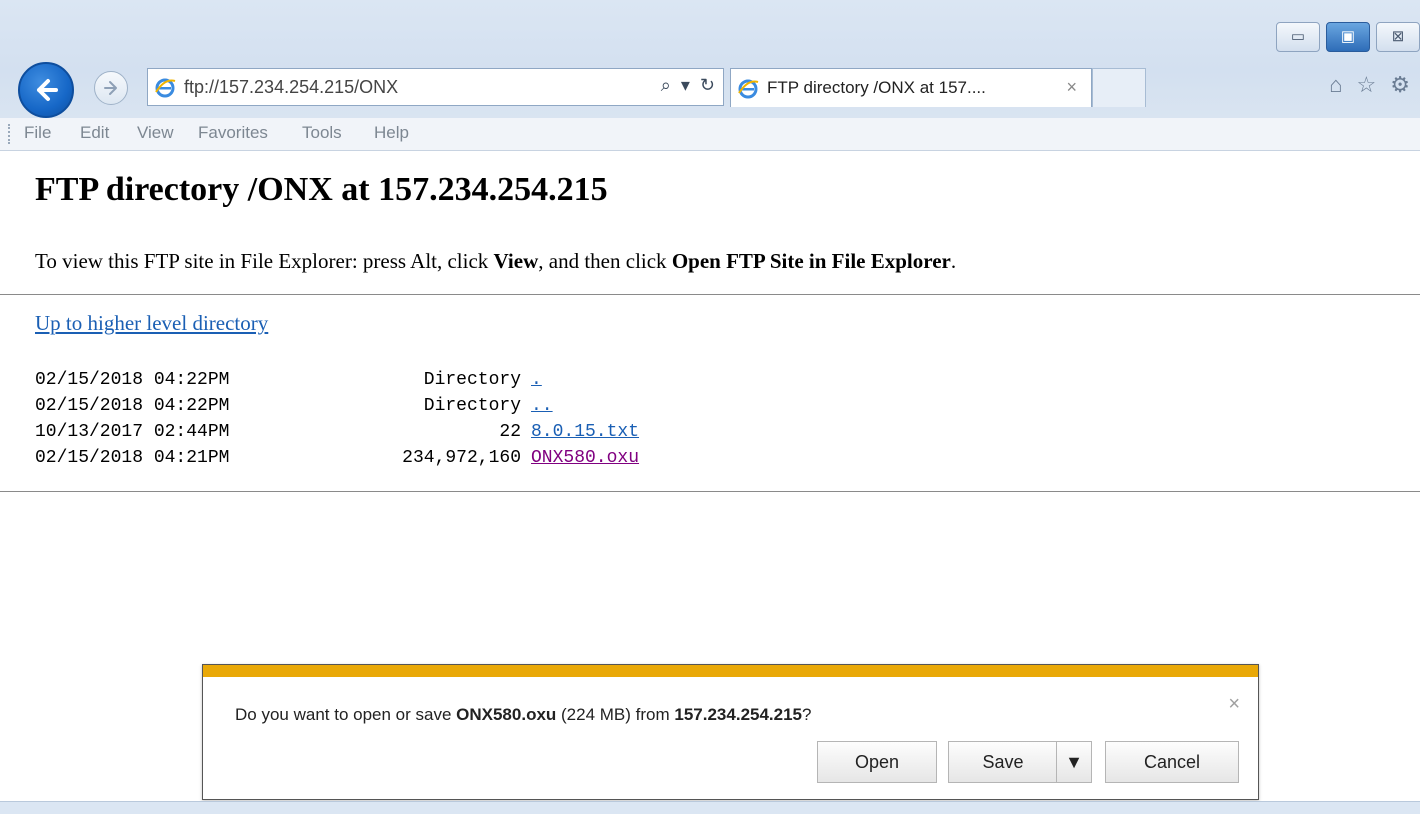  What do you see at coordinates (10, 134) in the screenshot?
I see `menu-grip` at bounding box center [10, 134].